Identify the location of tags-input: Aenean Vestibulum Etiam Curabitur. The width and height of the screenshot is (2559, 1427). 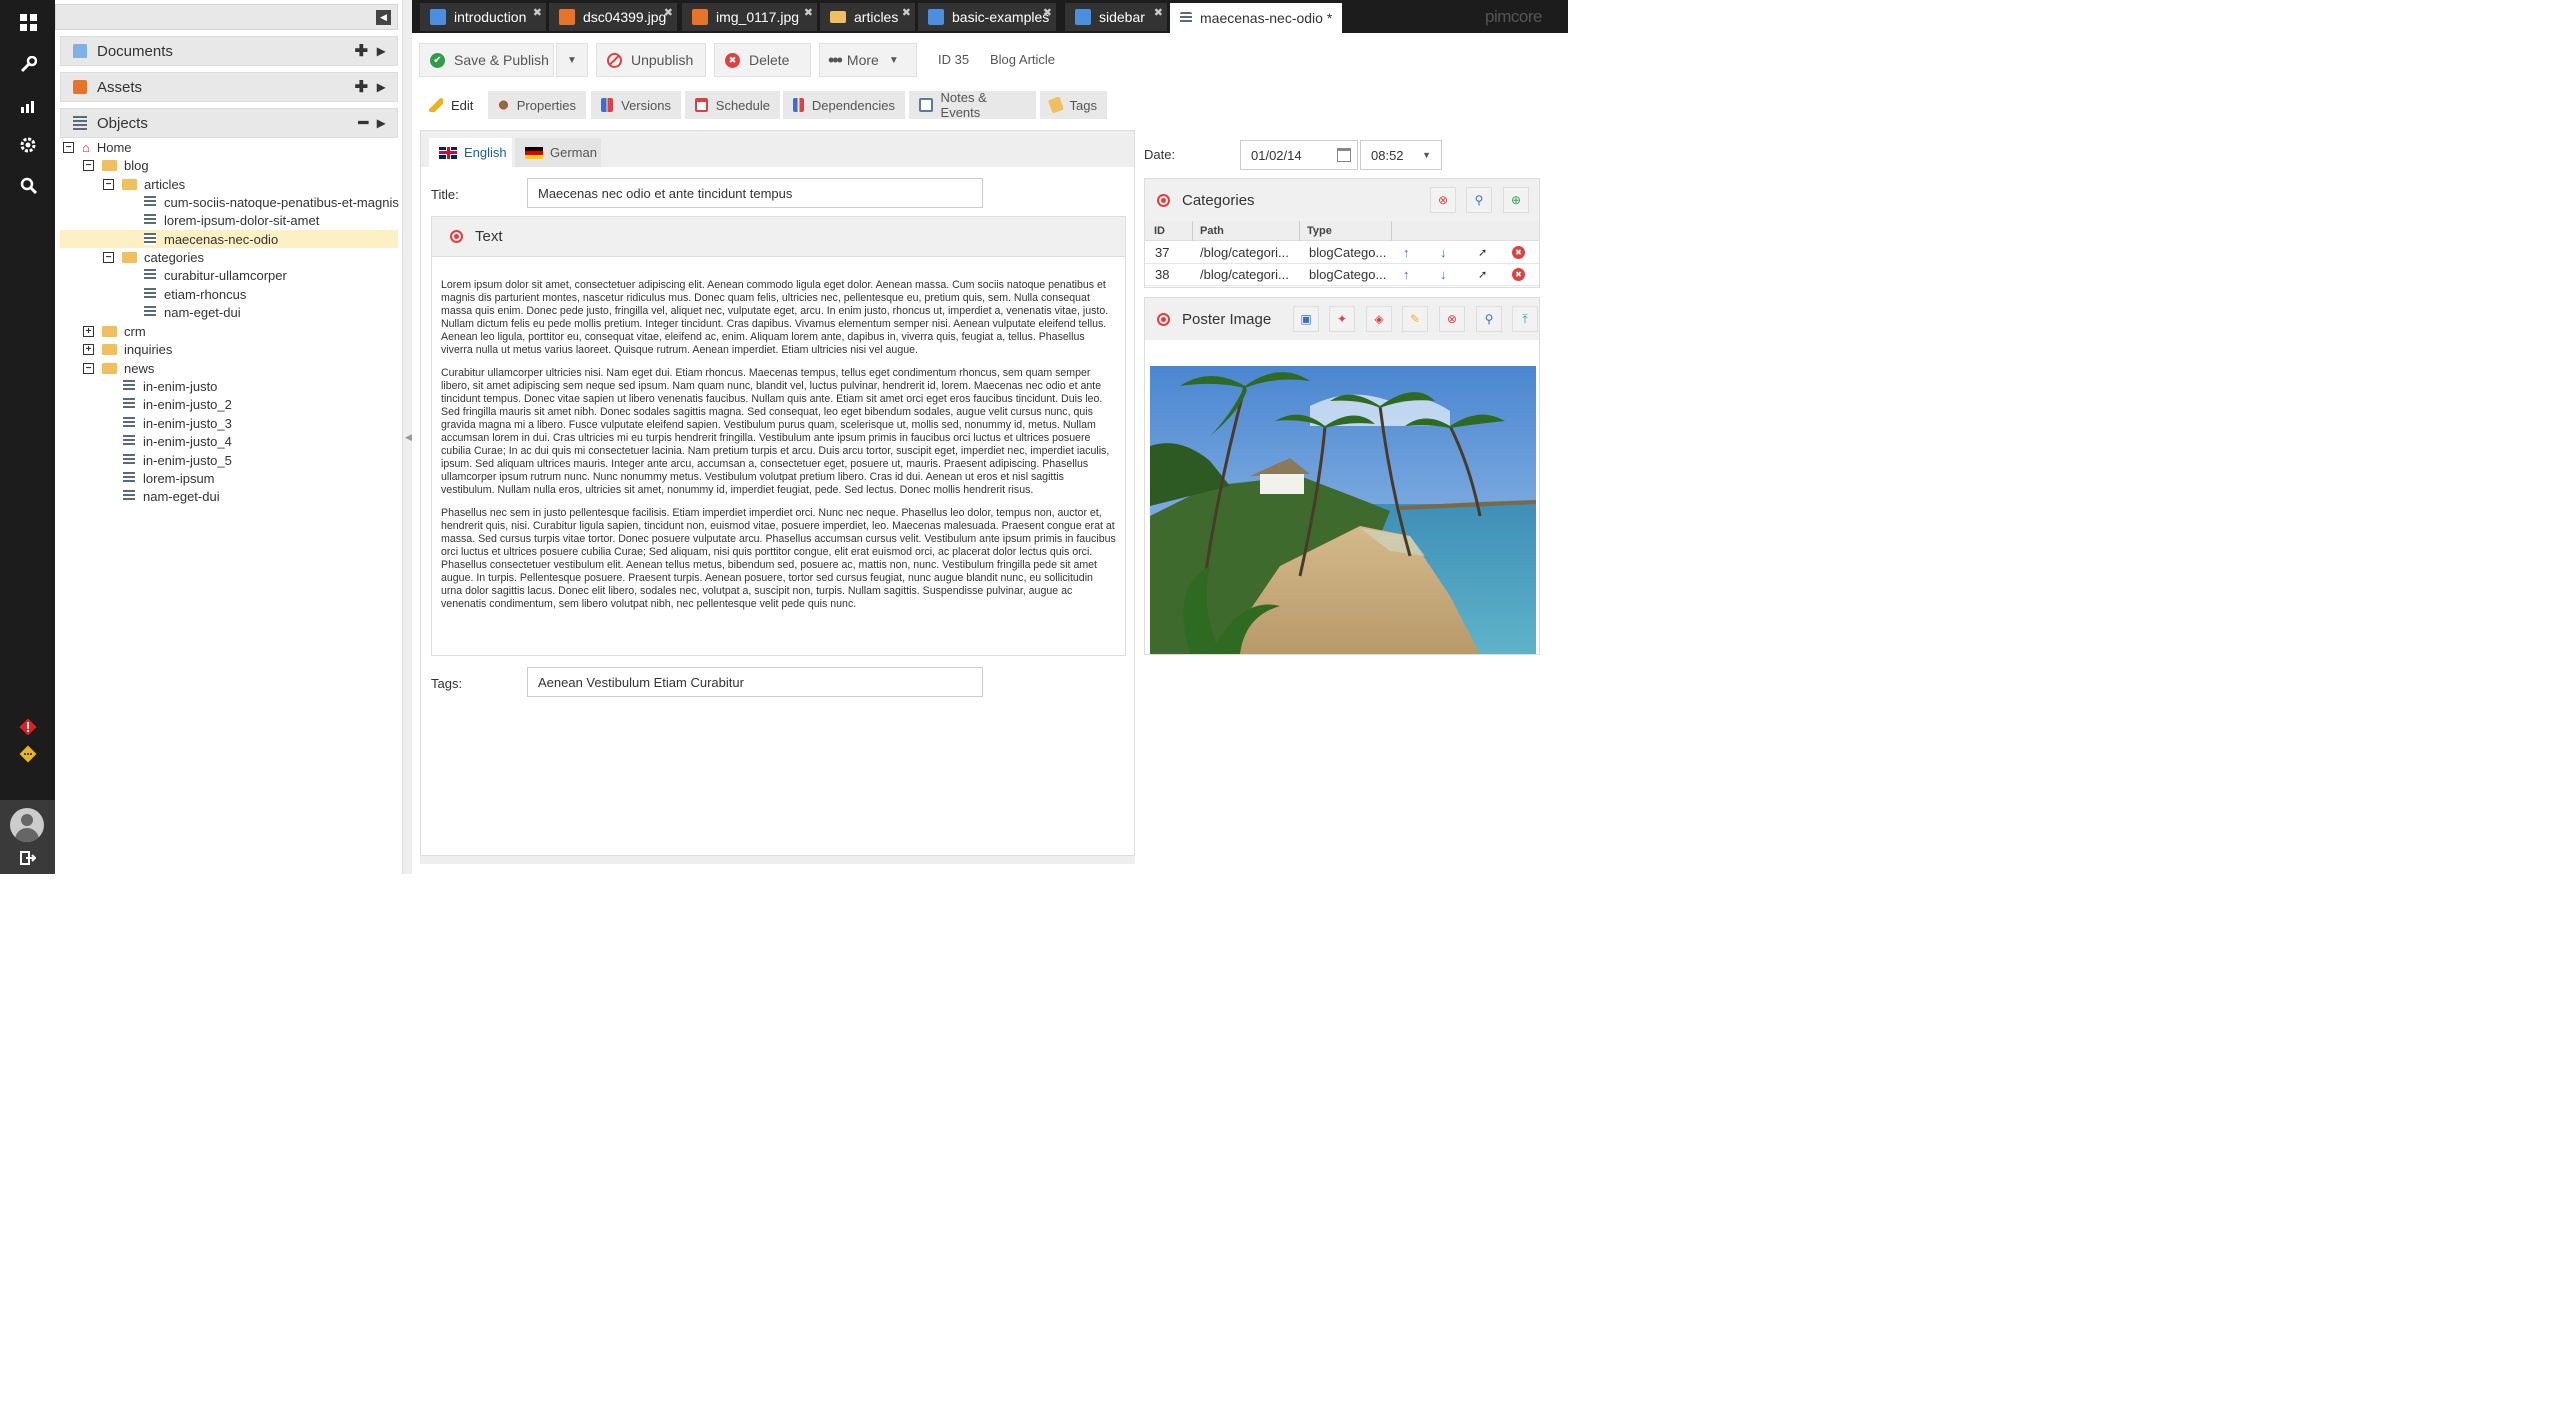
(755, 682).